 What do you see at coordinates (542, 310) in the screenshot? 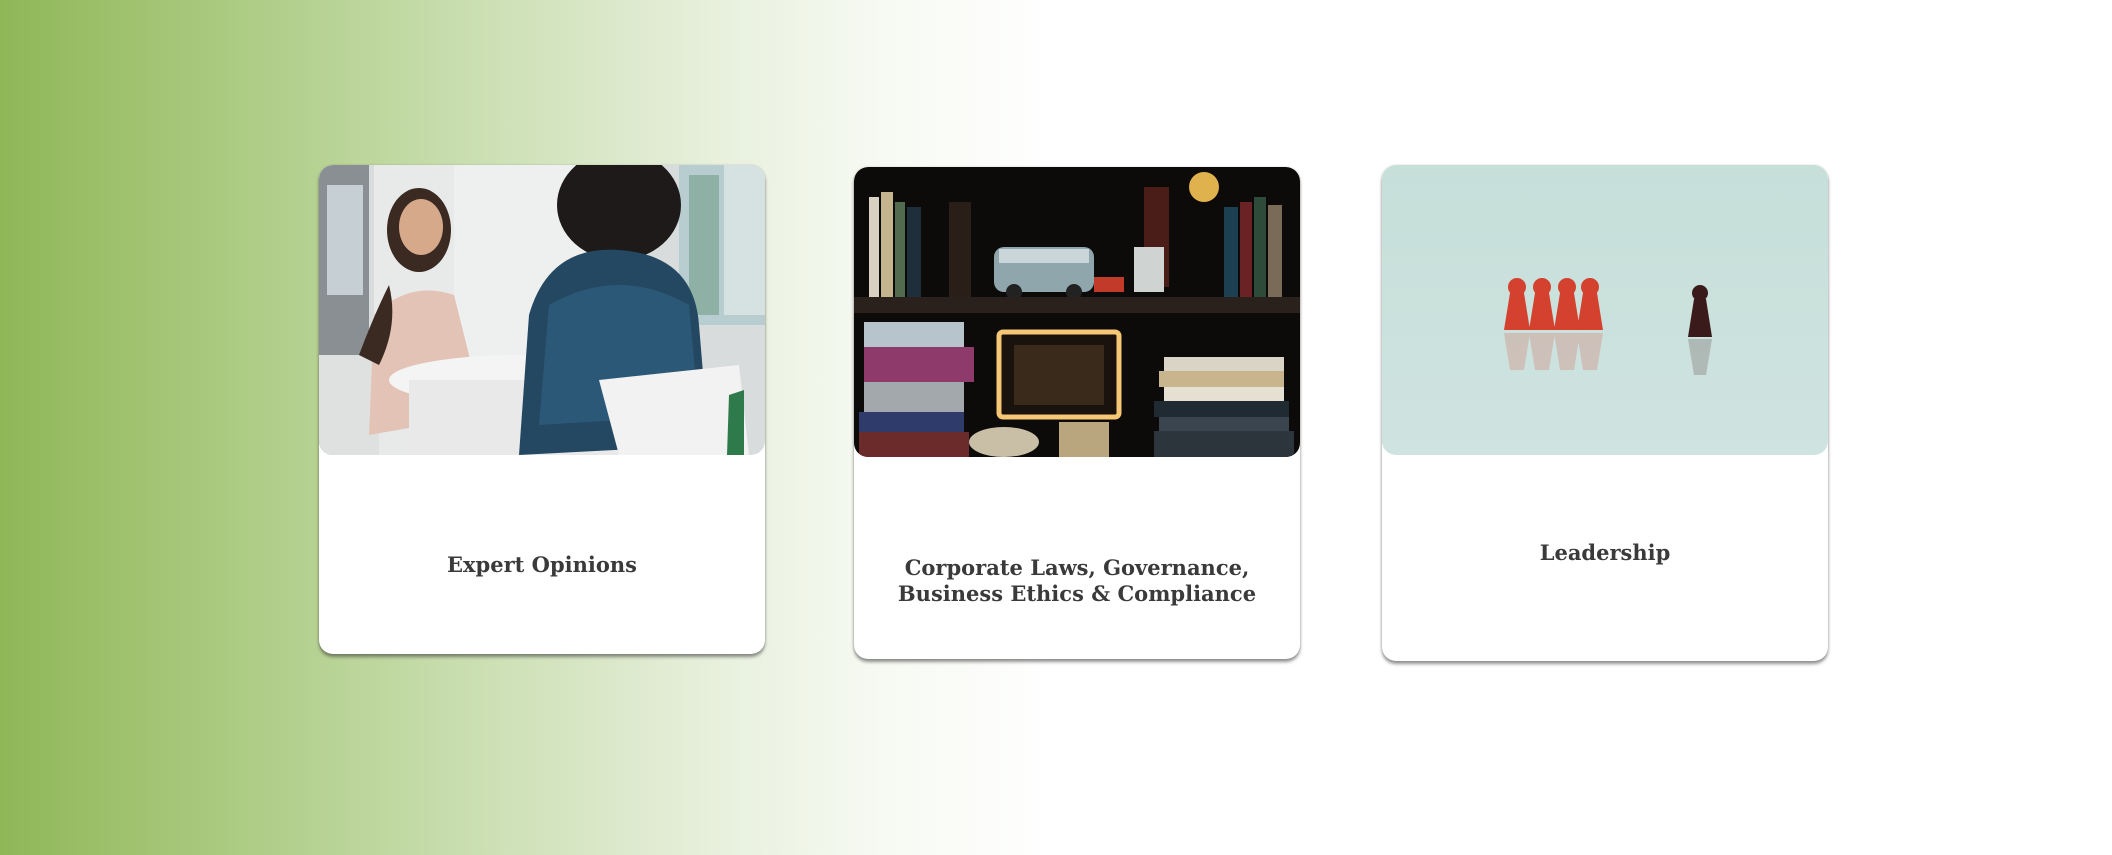
I see `interview-photo` at bounding box center [542, 310].